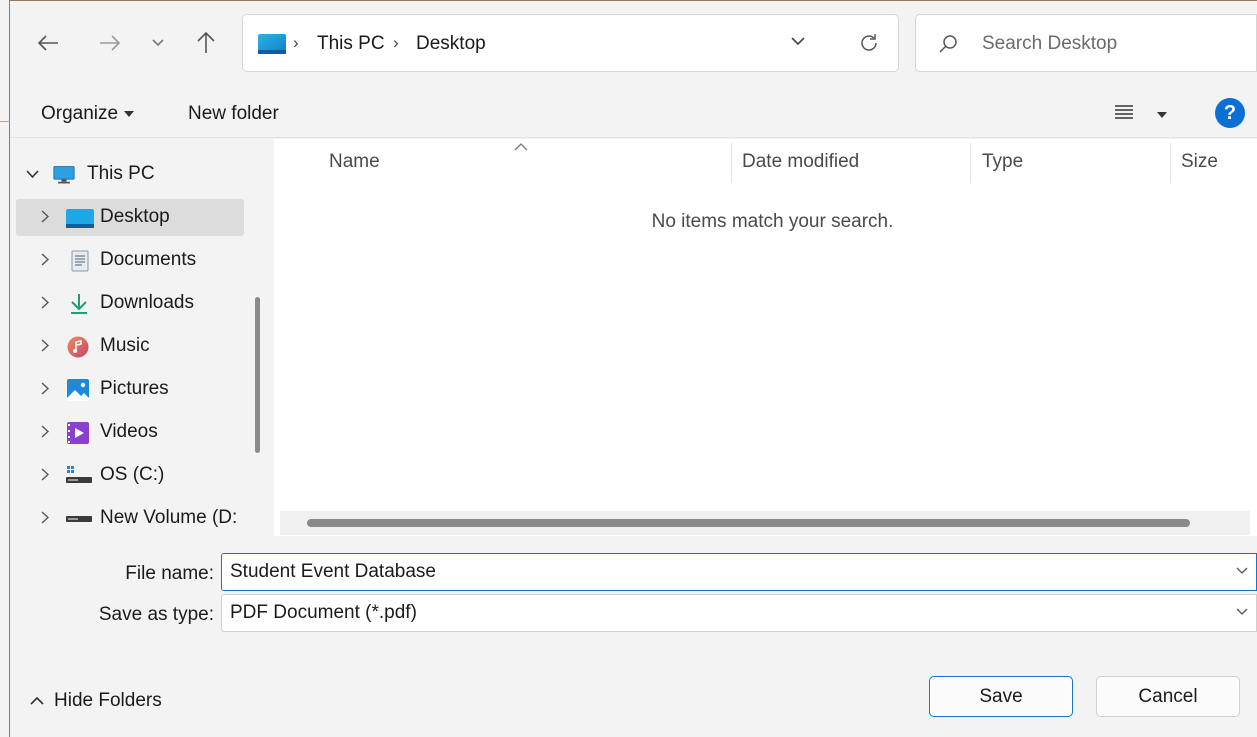 This screenshot has height=737, width=1257. Describe the element at coordinates (108, 700) in the screenshot. I see `hide-folders-label: Hide Folders` at that location.